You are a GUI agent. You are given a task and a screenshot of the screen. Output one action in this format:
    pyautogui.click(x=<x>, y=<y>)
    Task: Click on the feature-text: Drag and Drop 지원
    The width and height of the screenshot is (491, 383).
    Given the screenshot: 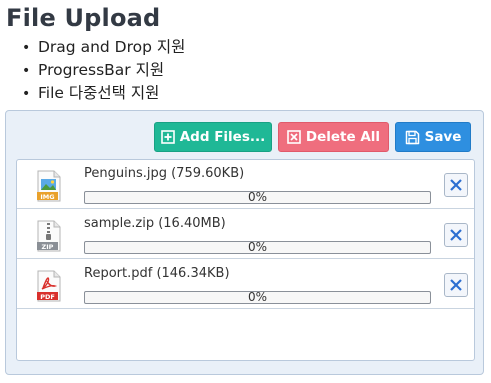 What is the action you would take?
    pyautogui.click(x=112, y=47)
    